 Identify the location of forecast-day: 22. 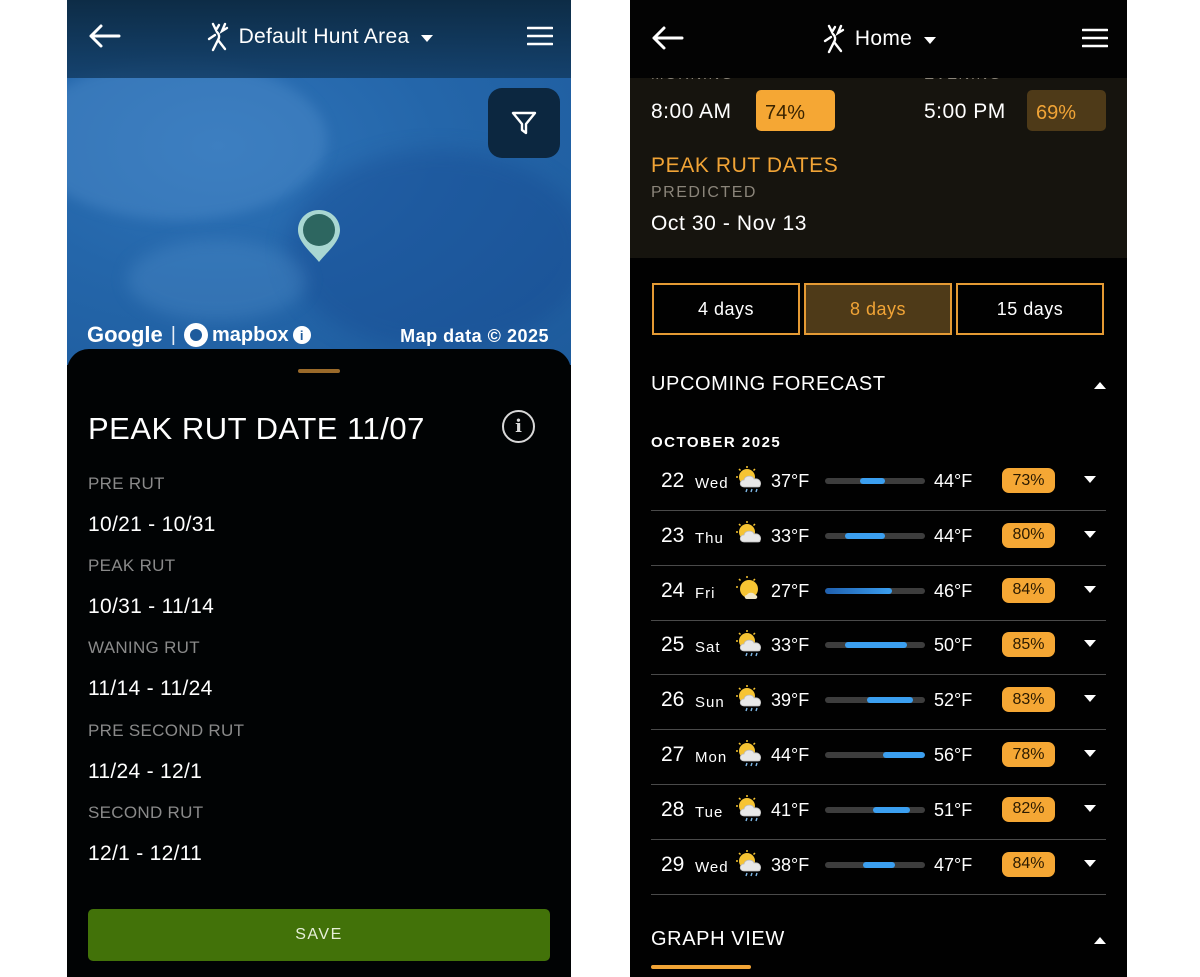
(673, 480).